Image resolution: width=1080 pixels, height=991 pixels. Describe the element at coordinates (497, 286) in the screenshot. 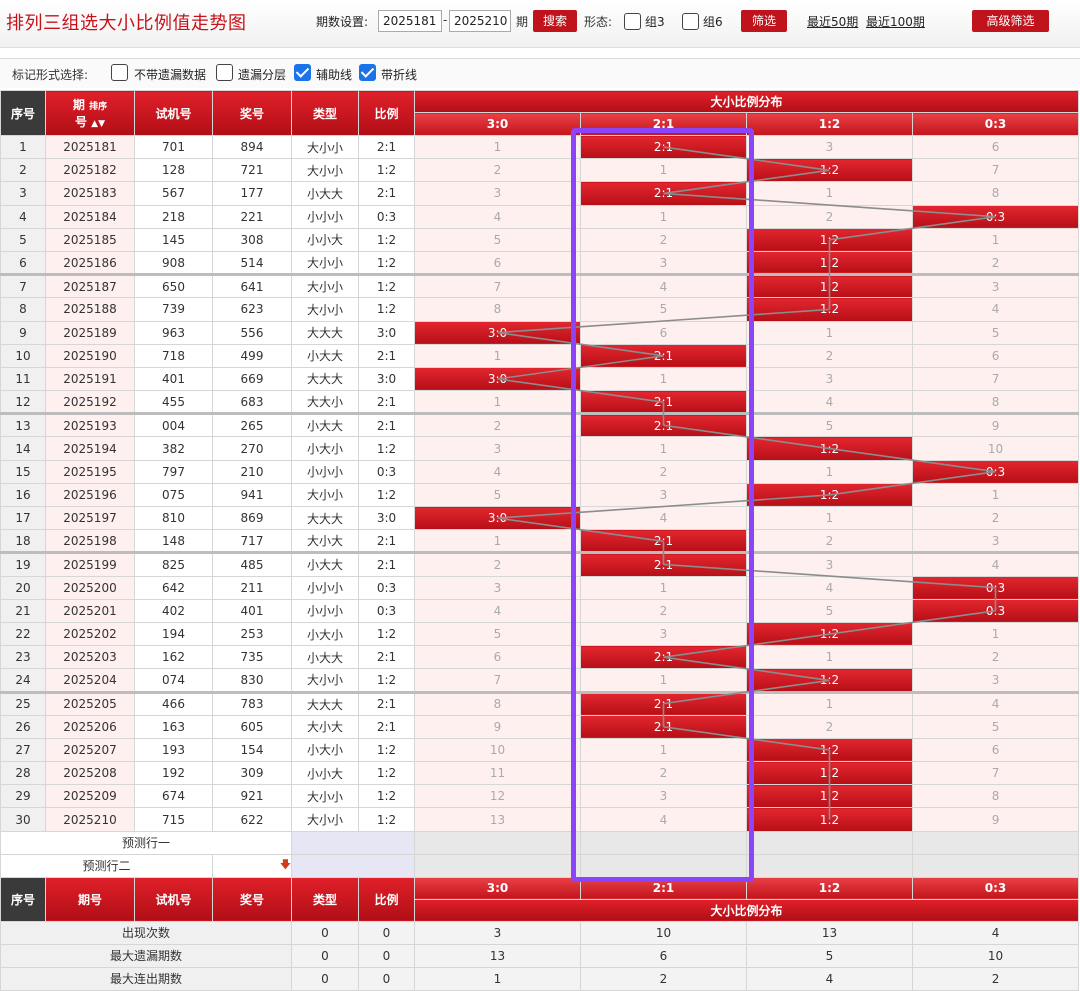

I see `dist-miss-cell: 7` at that location.